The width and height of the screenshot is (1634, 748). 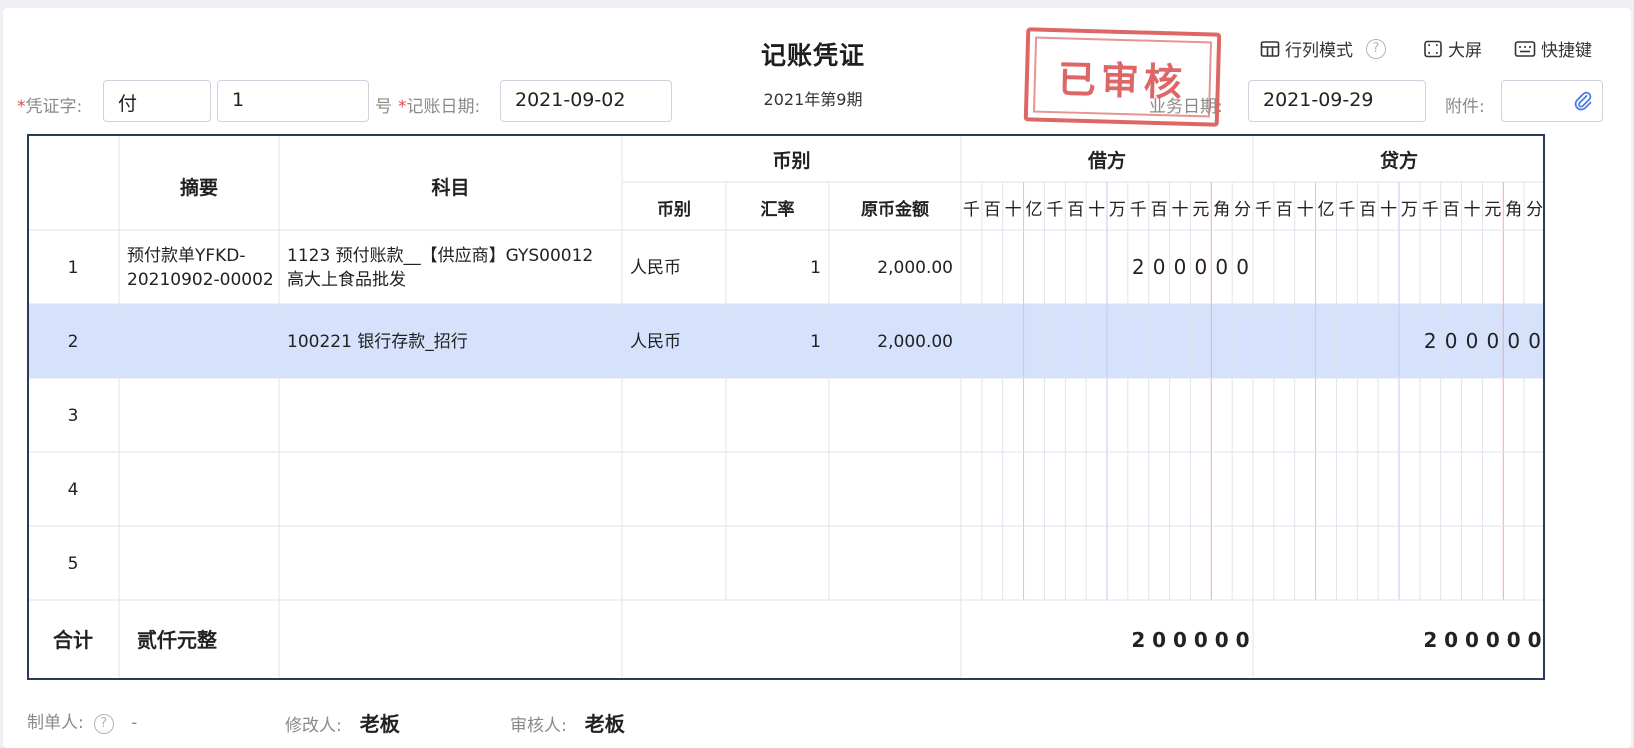 What do you see at coordinates (439, 107) in the screenshot?
I see `date-label: *记账日期:` at bounding box center [439, 107].